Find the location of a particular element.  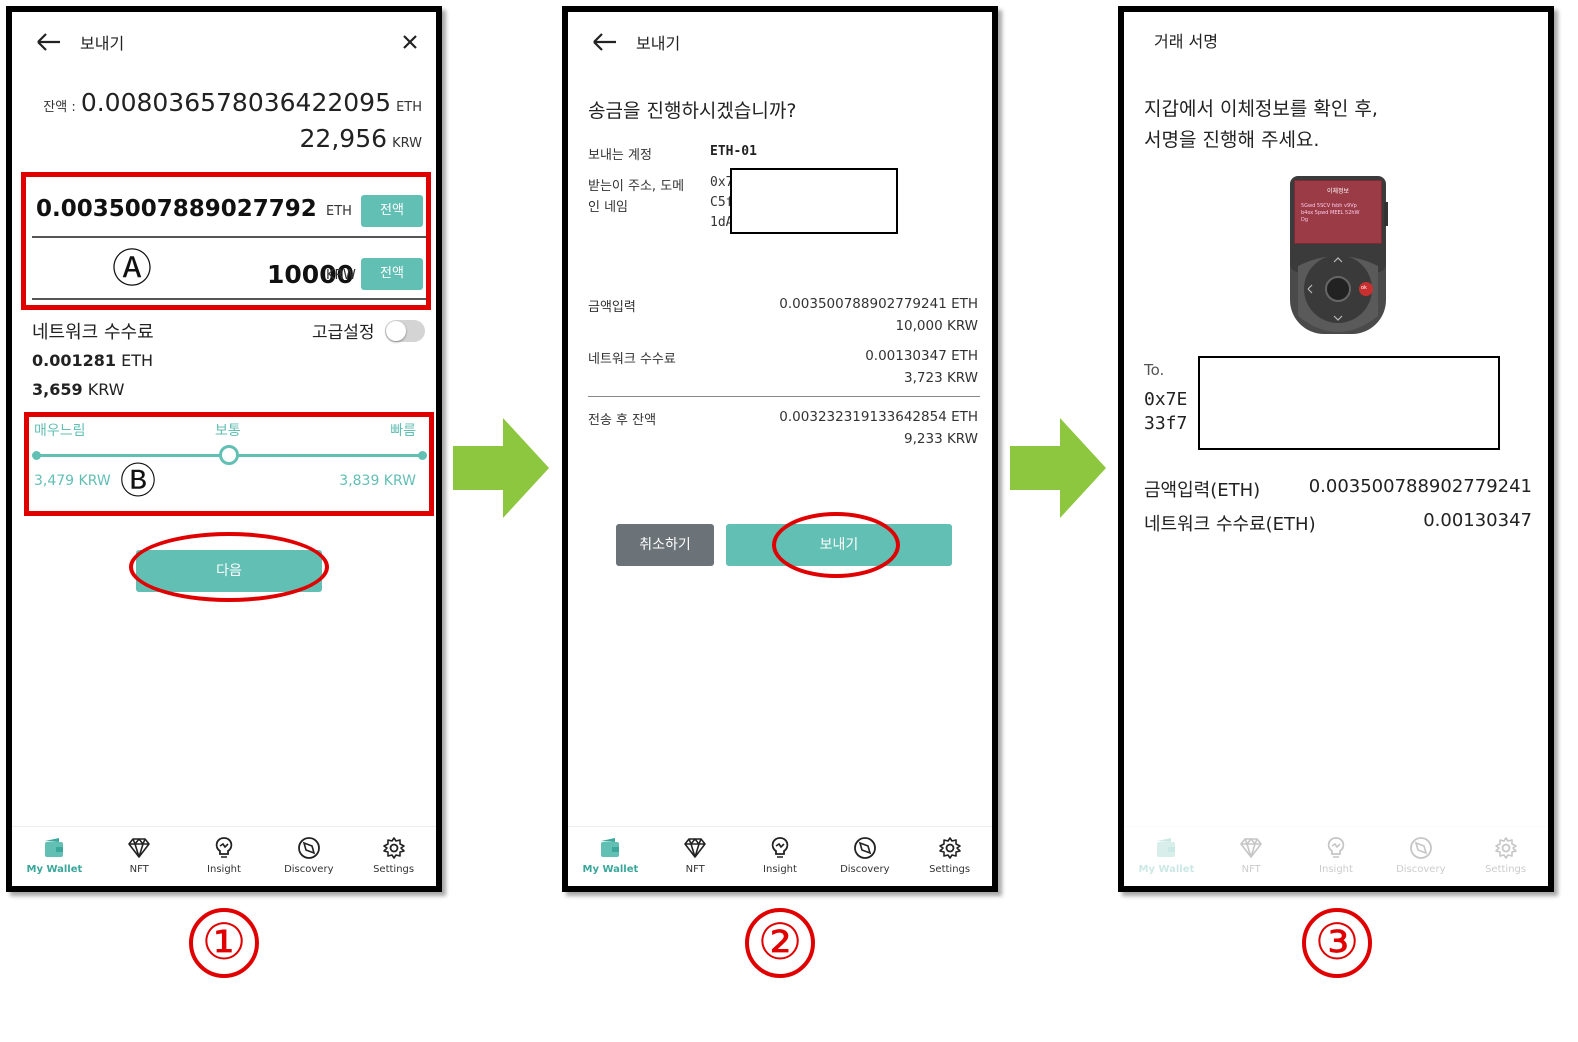

close-icon is located at coordinates (410, 42).